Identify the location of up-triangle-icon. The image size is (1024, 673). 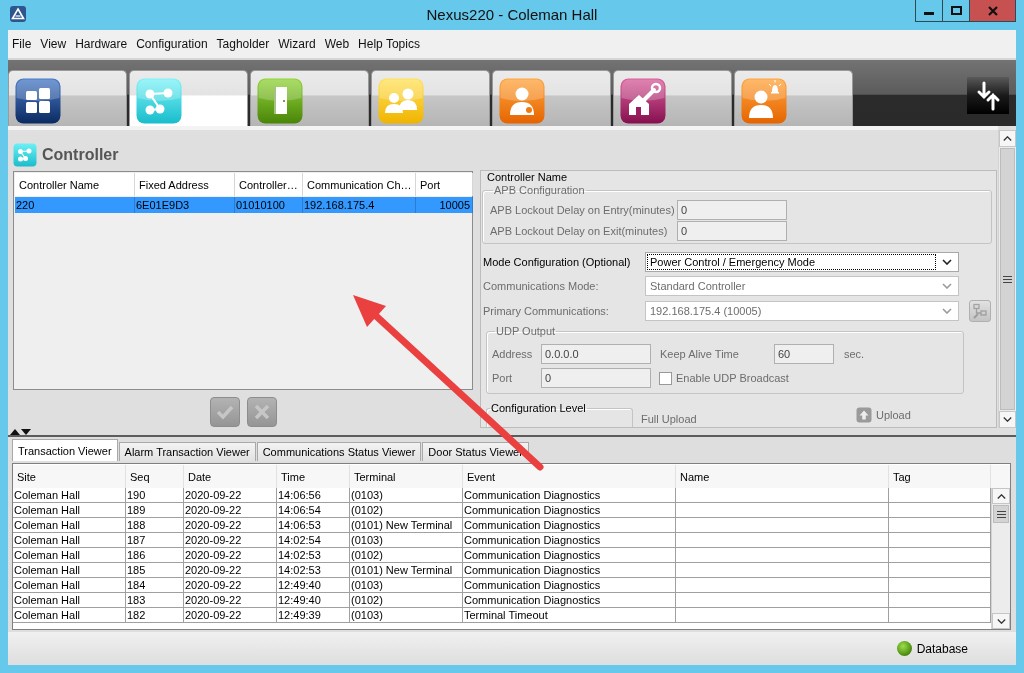
(15, 432).